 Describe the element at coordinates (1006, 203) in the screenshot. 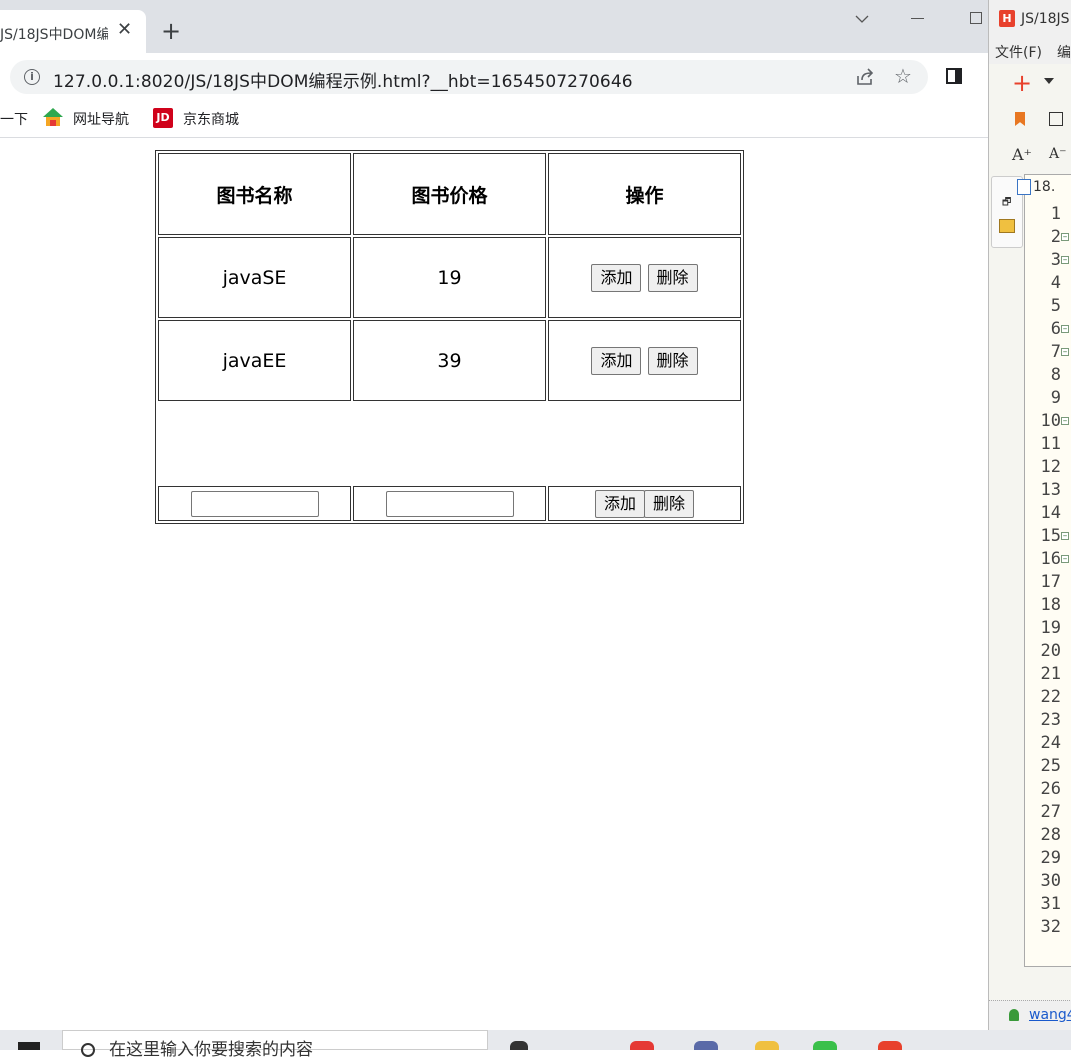

I see `restore-icon: 🗗` at that location.